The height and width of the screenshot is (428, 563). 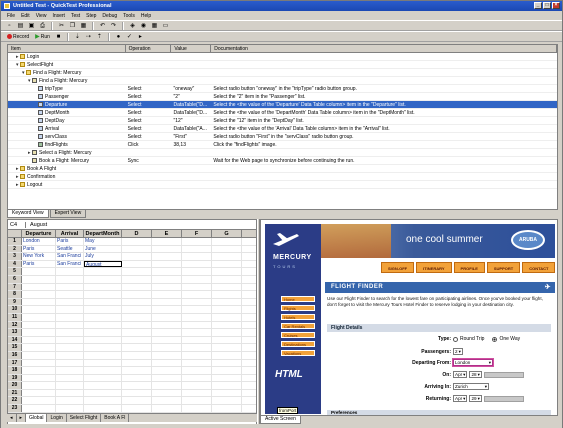 What do you see at coordinates (70, 233) in the screenshot?
I see `column-header: Arrival` at bounding box center [70, 233].